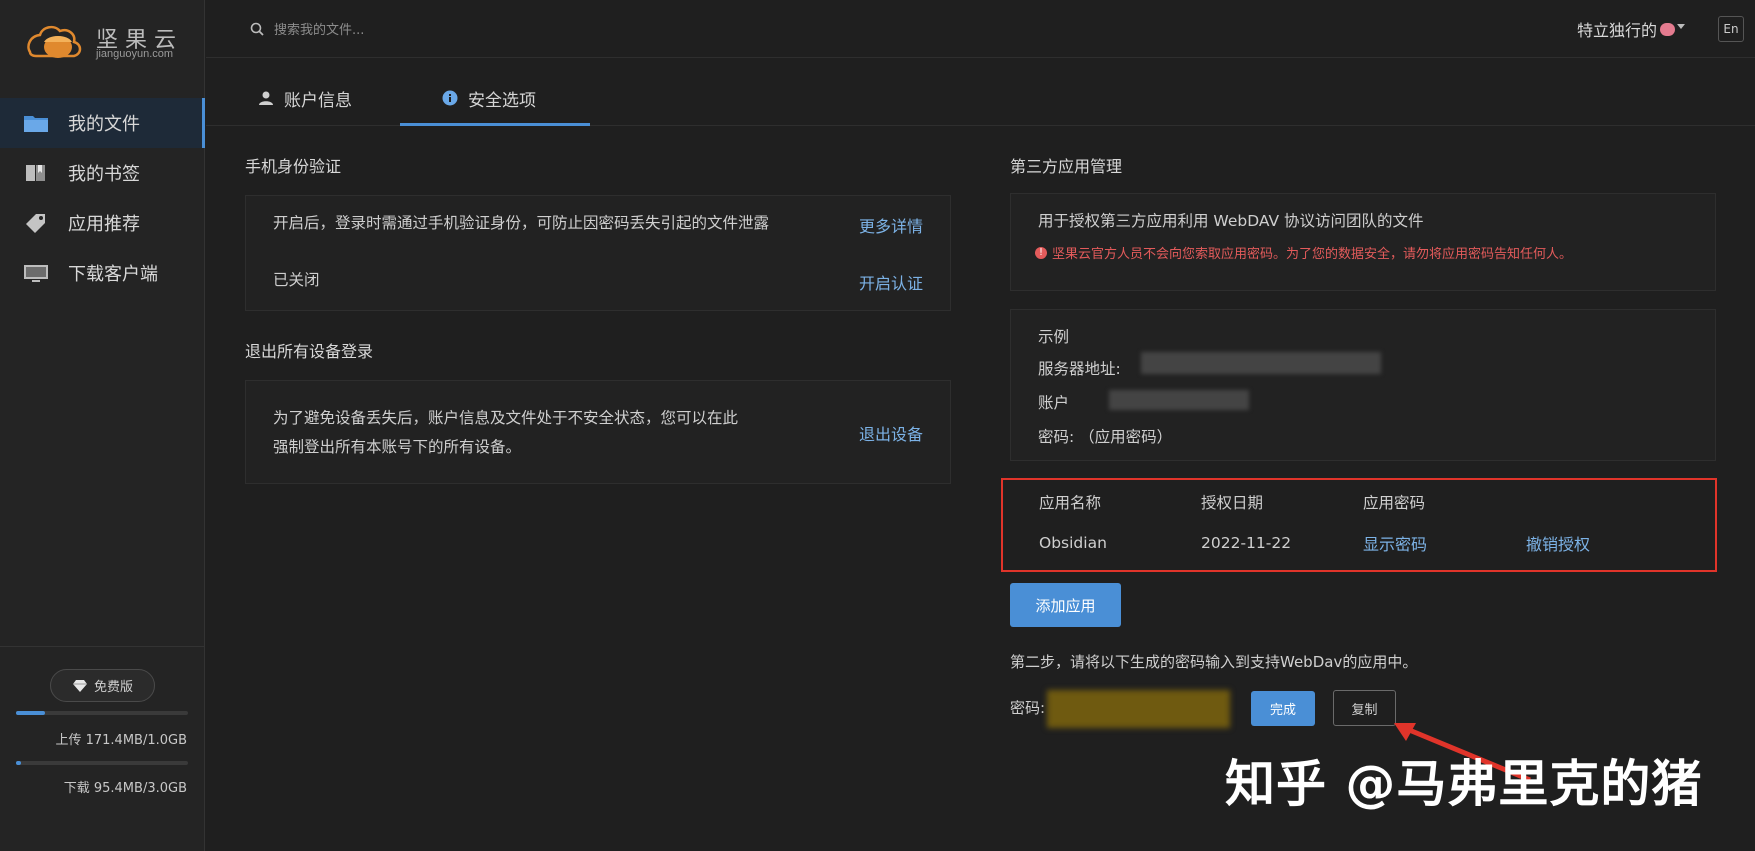  What do you see at coordinates (1363, 385) in the screenshot?
I see `example-panel: 示例 服务器地址: 账户 密码: （应用密码）` at bounding box center [1363, 385].